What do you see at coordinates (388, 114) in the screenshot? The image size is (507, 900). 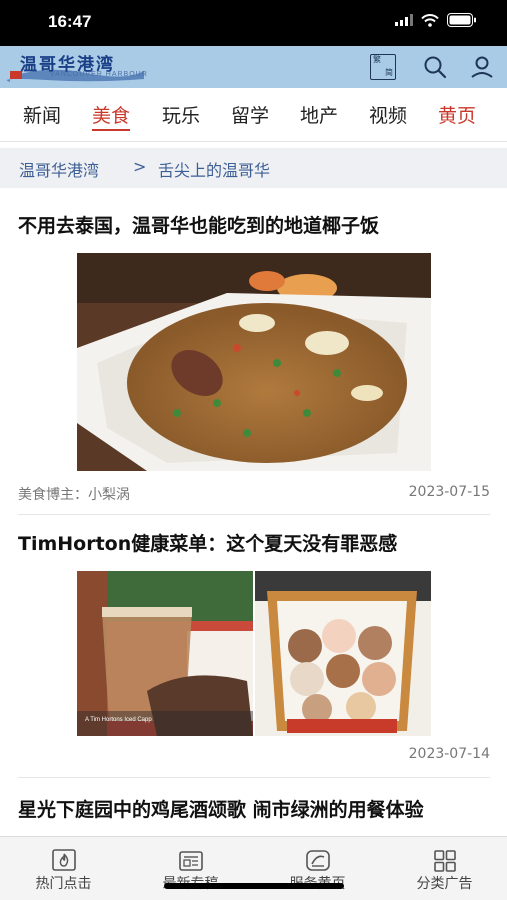 I see `nav-item-video: 视频` at bounding box center [388, 114].